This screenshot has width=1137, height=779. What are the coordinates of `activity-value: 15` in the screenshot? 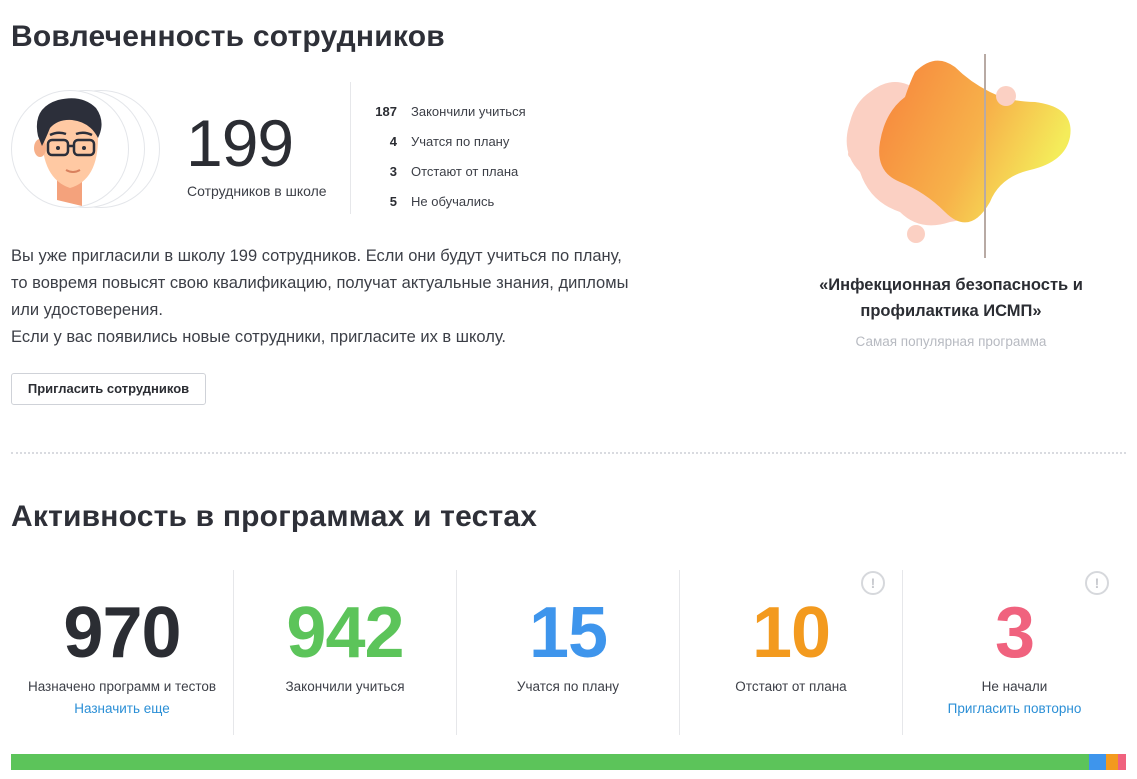 It's located at (568, 633).